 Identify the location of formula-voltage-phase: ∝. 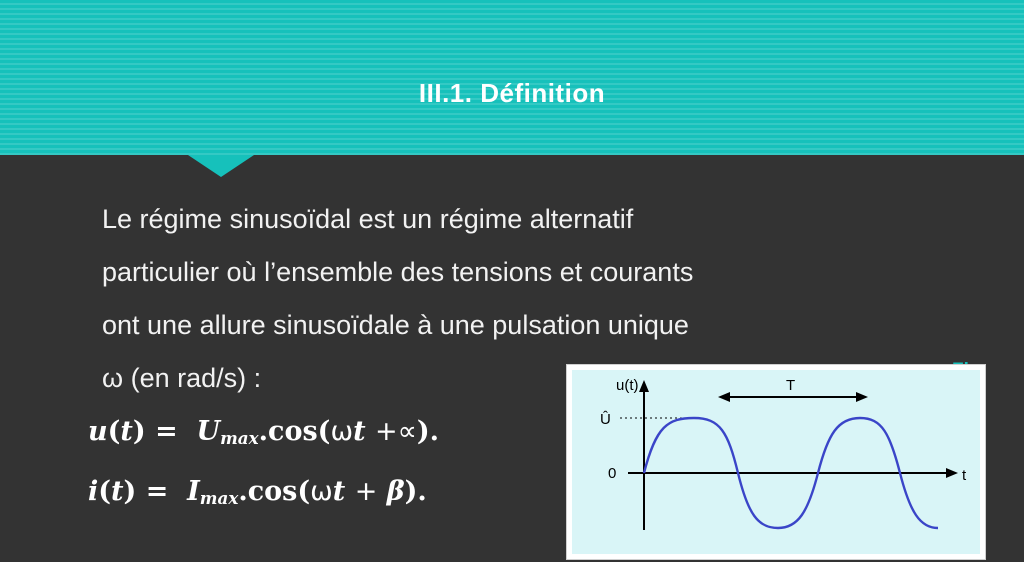
(407, 431).